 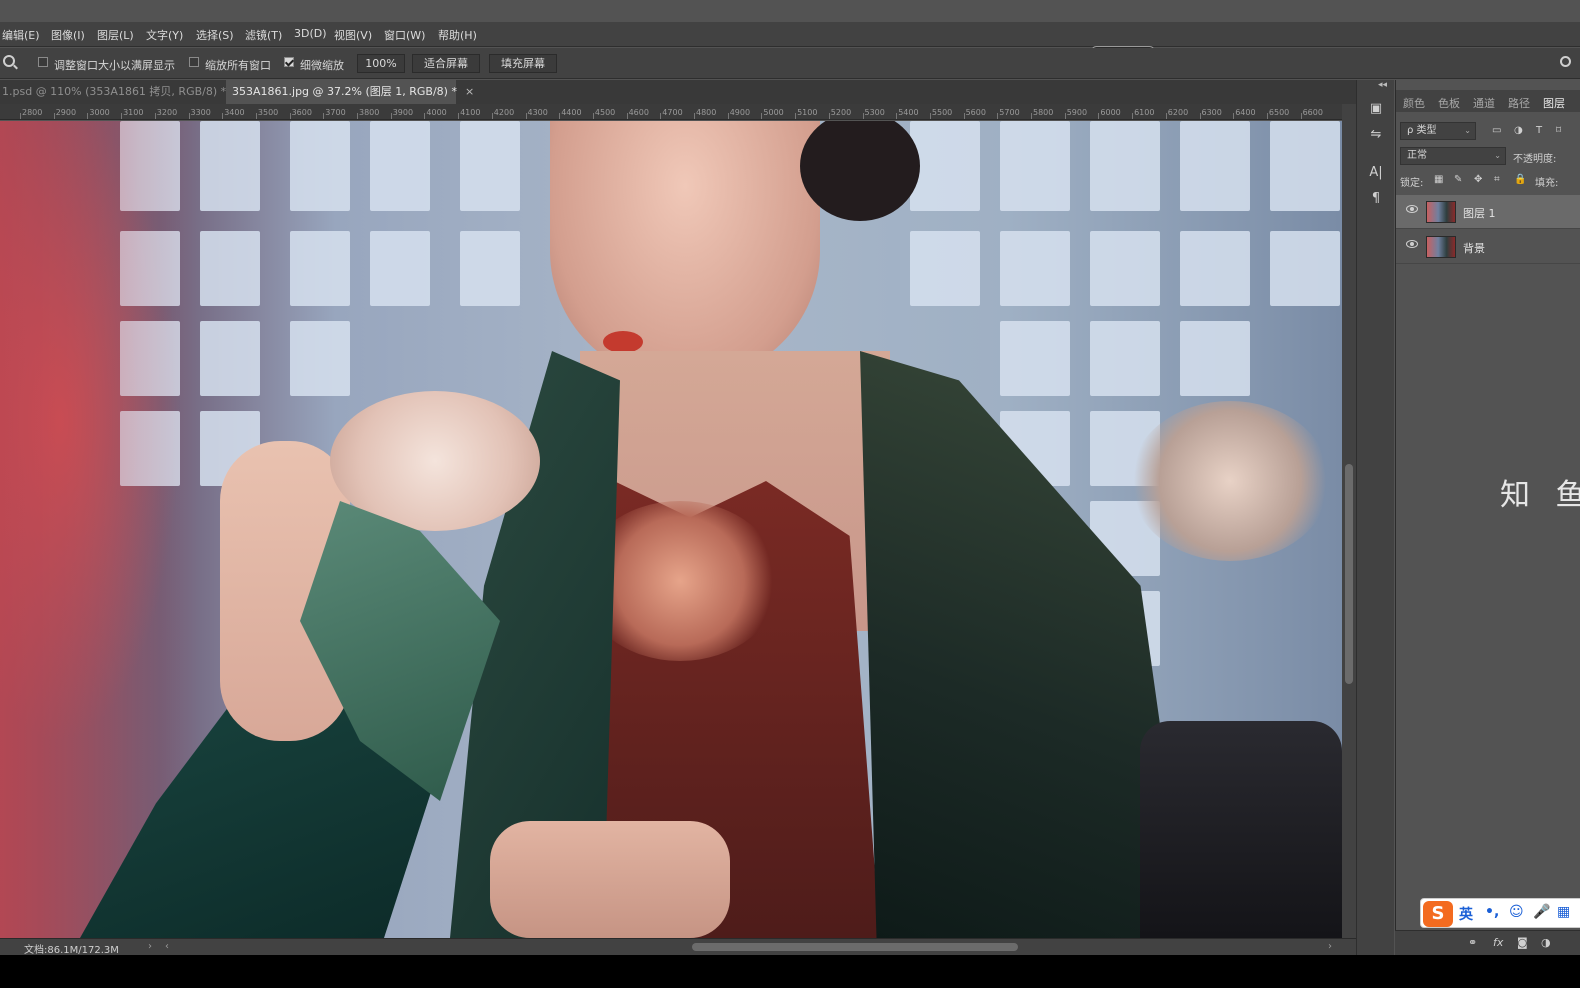 What do you see at coordinates (1519, 103) in the screenshot?
I see `tab-paths: 路径` at bounding box center [1519, 103].